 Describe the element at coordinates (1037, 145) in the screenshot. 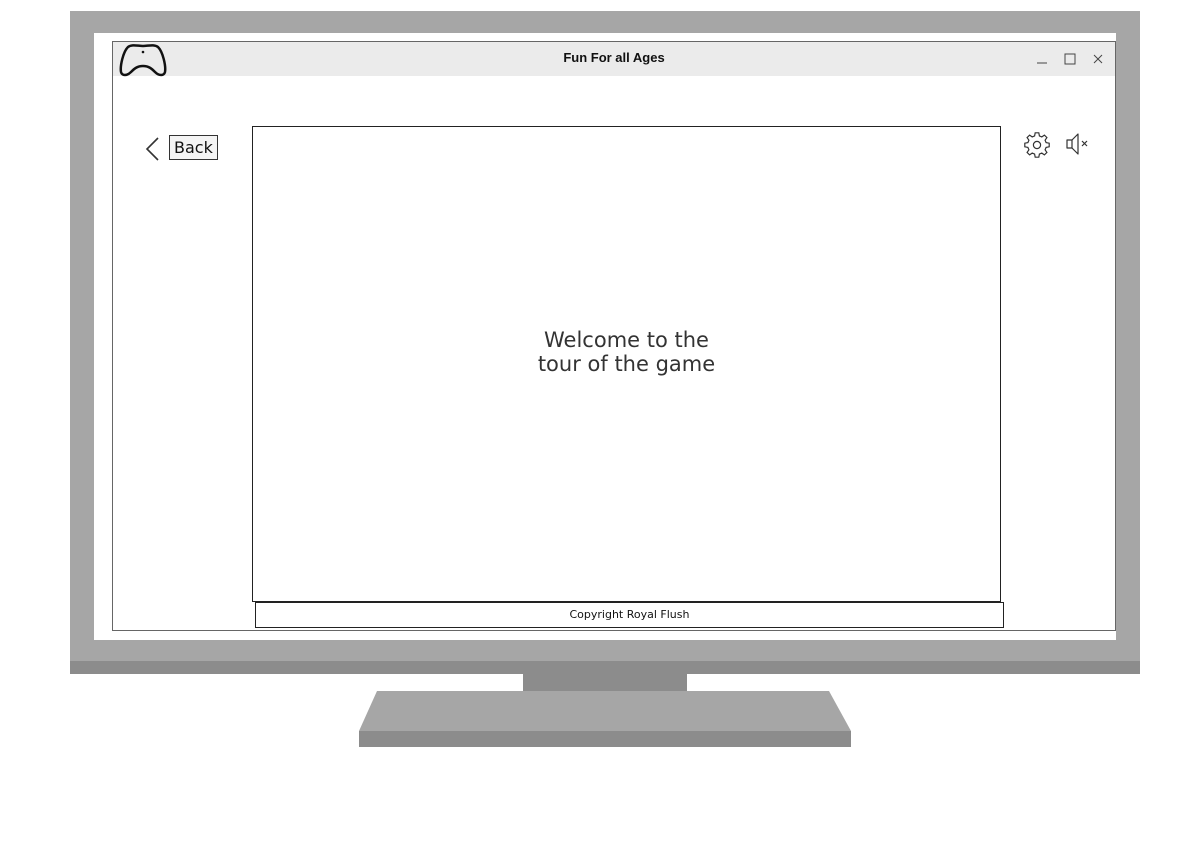

I see `gear-icon` at that location.